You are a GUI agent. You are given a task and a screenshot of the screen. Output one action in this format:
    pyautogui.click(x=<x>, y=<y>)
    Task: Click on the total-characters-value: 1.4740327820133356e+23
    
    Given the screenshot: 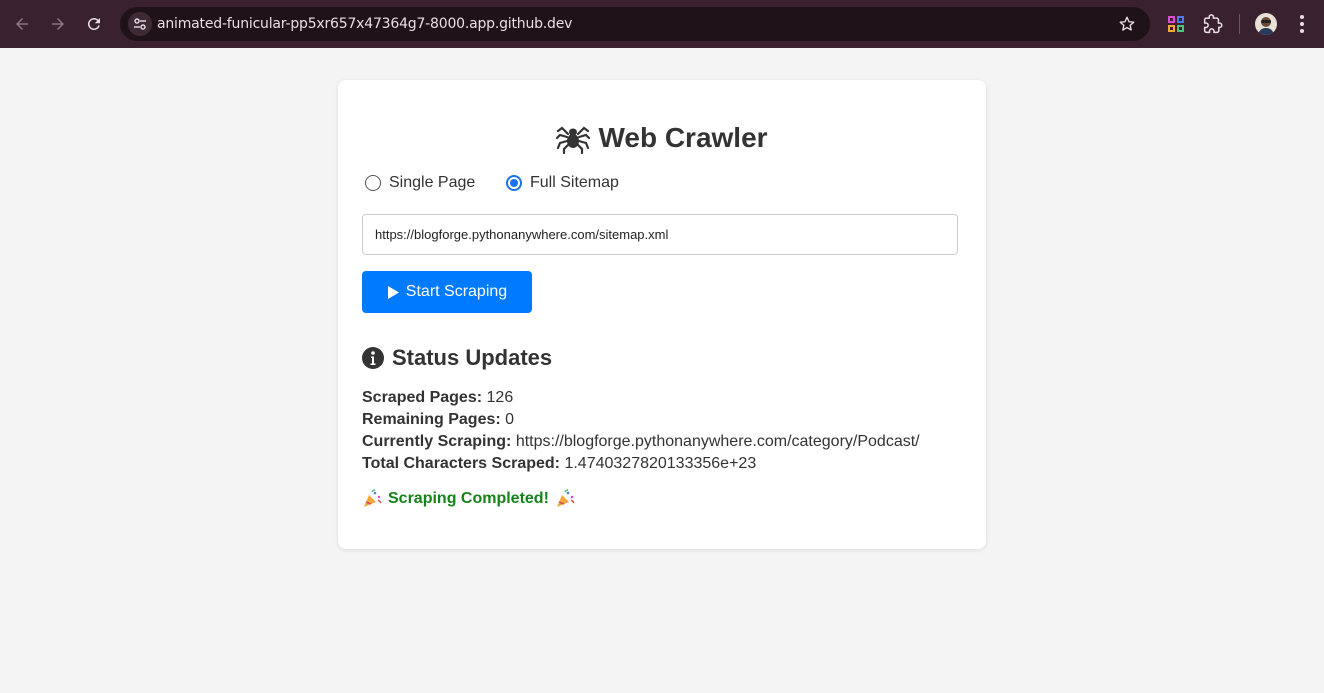 What is the action you would take?
    pyautogui.click(x=660, y=463)
    